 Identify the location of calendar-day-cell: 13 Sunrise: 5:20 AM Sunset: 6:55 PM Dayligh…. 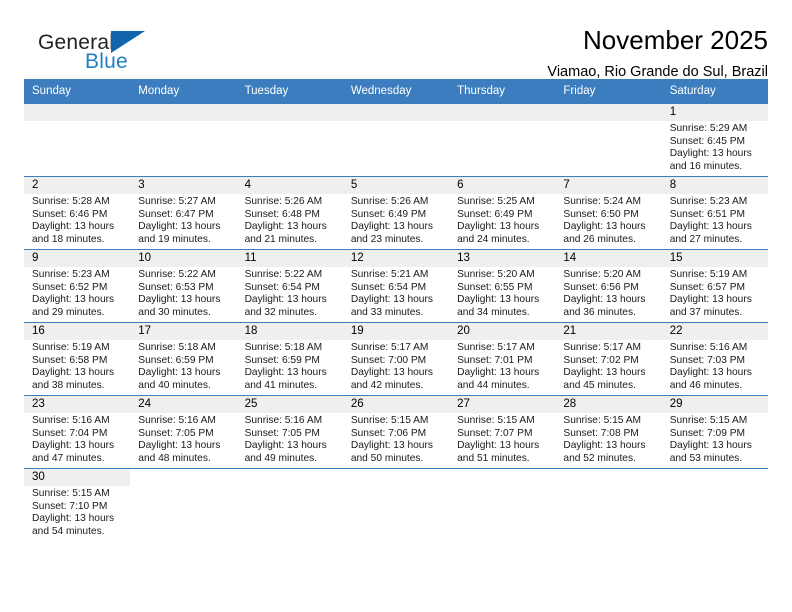
(502, 286).